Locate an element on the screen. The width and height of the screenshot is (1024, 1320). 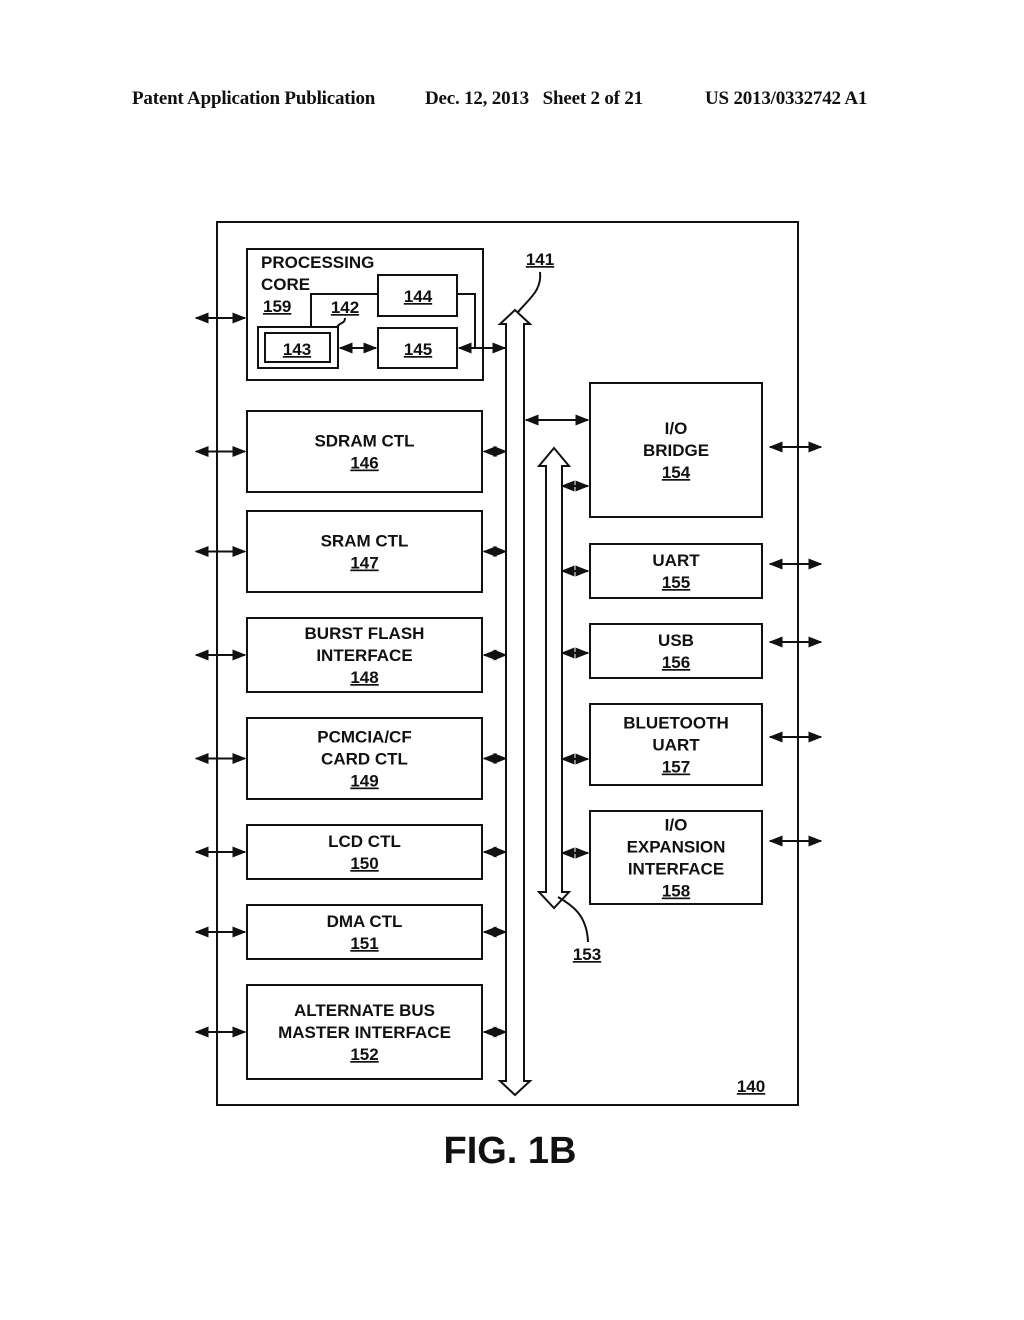
block-burst-flash-interface: BURST FLASH INTERFACE 148 is located at coordinates (351, 655).